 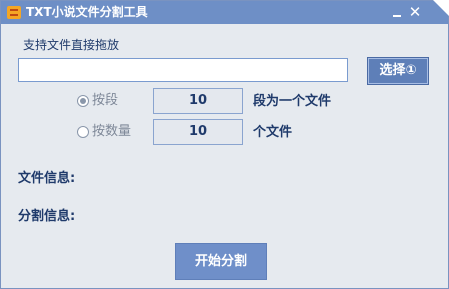 I want to click on by-paragraph-suffix: 段为一个文件, so click(x=292, y=101).